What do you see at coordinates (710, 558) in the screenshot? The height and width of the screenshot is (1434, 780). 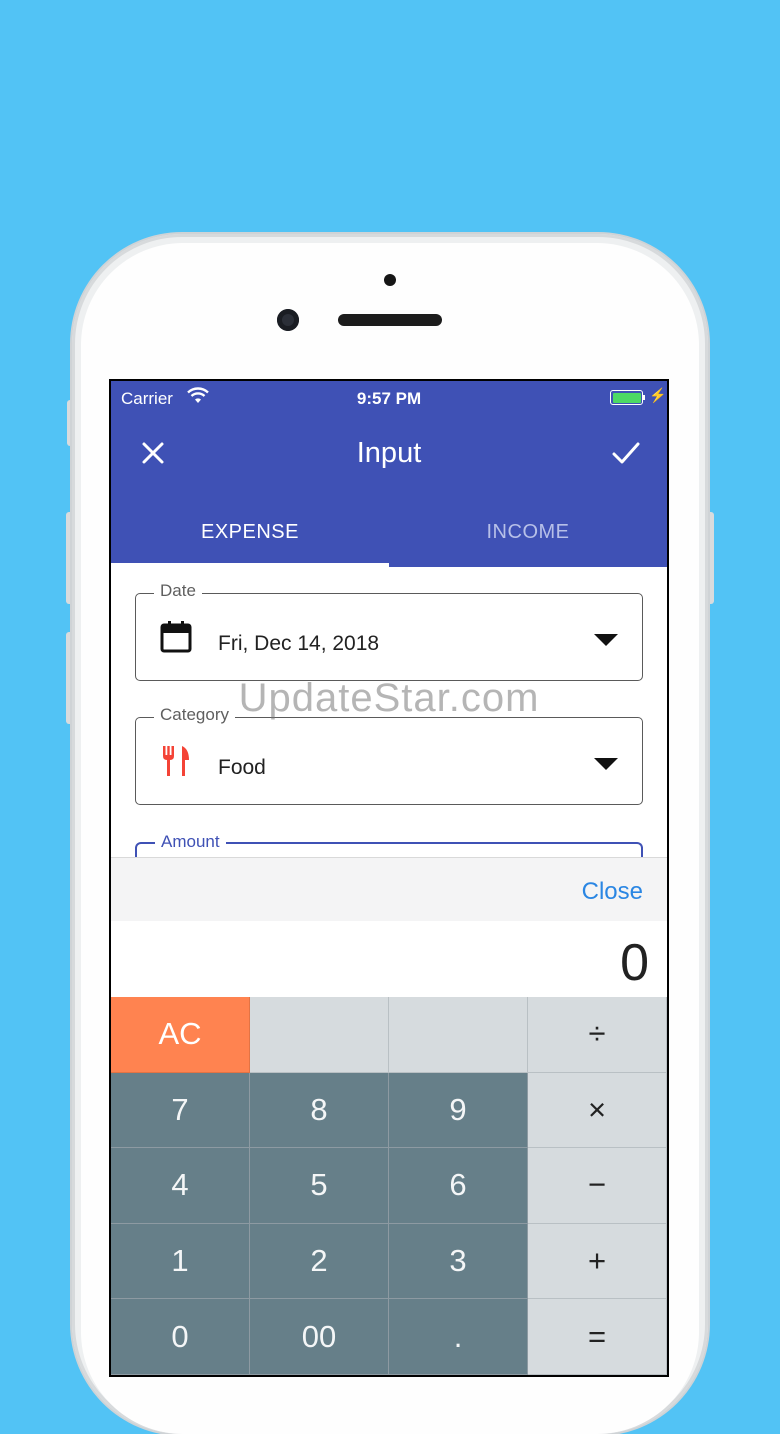 I see `power-button` at bounding box center [710, 558].